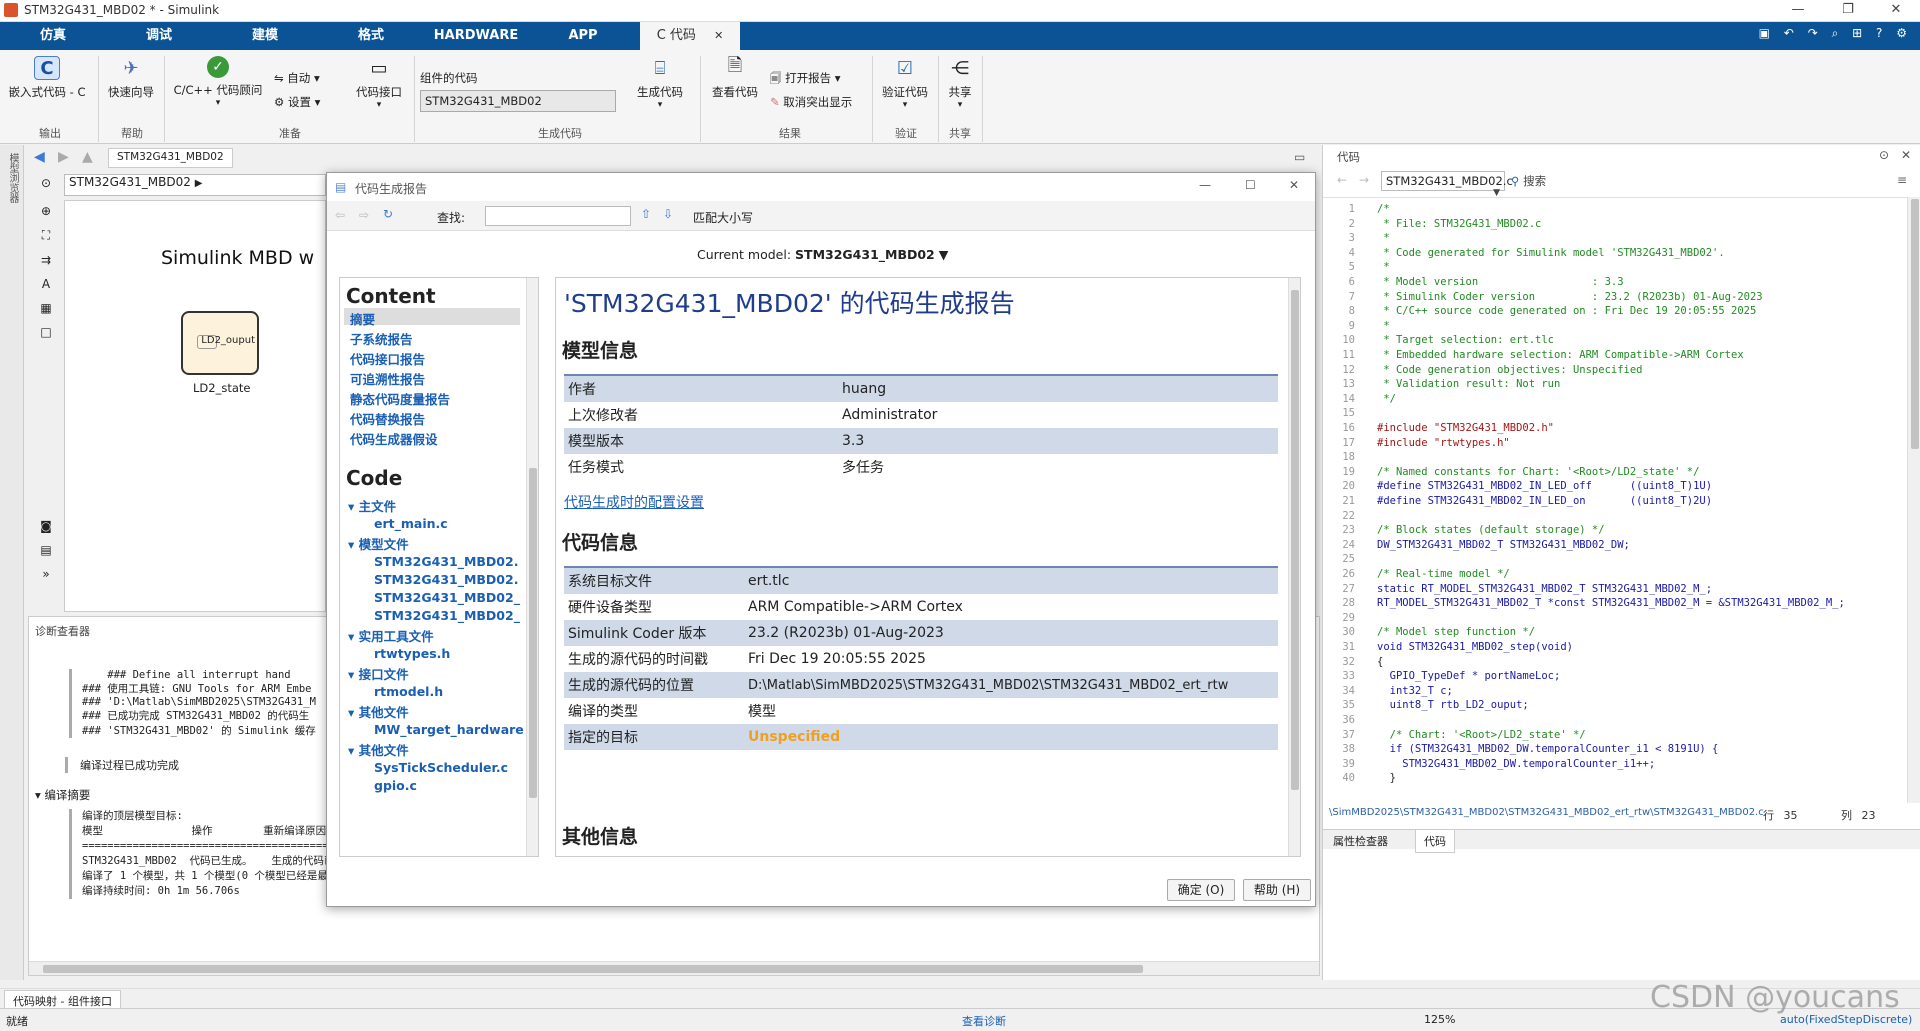 This screenshot has width=1920, height=1031. What do you see at coordinates (297, 102) in the screenshot?
I see `settings-button: ⚙ 设置 ▾` at bounding box center [297, 102].